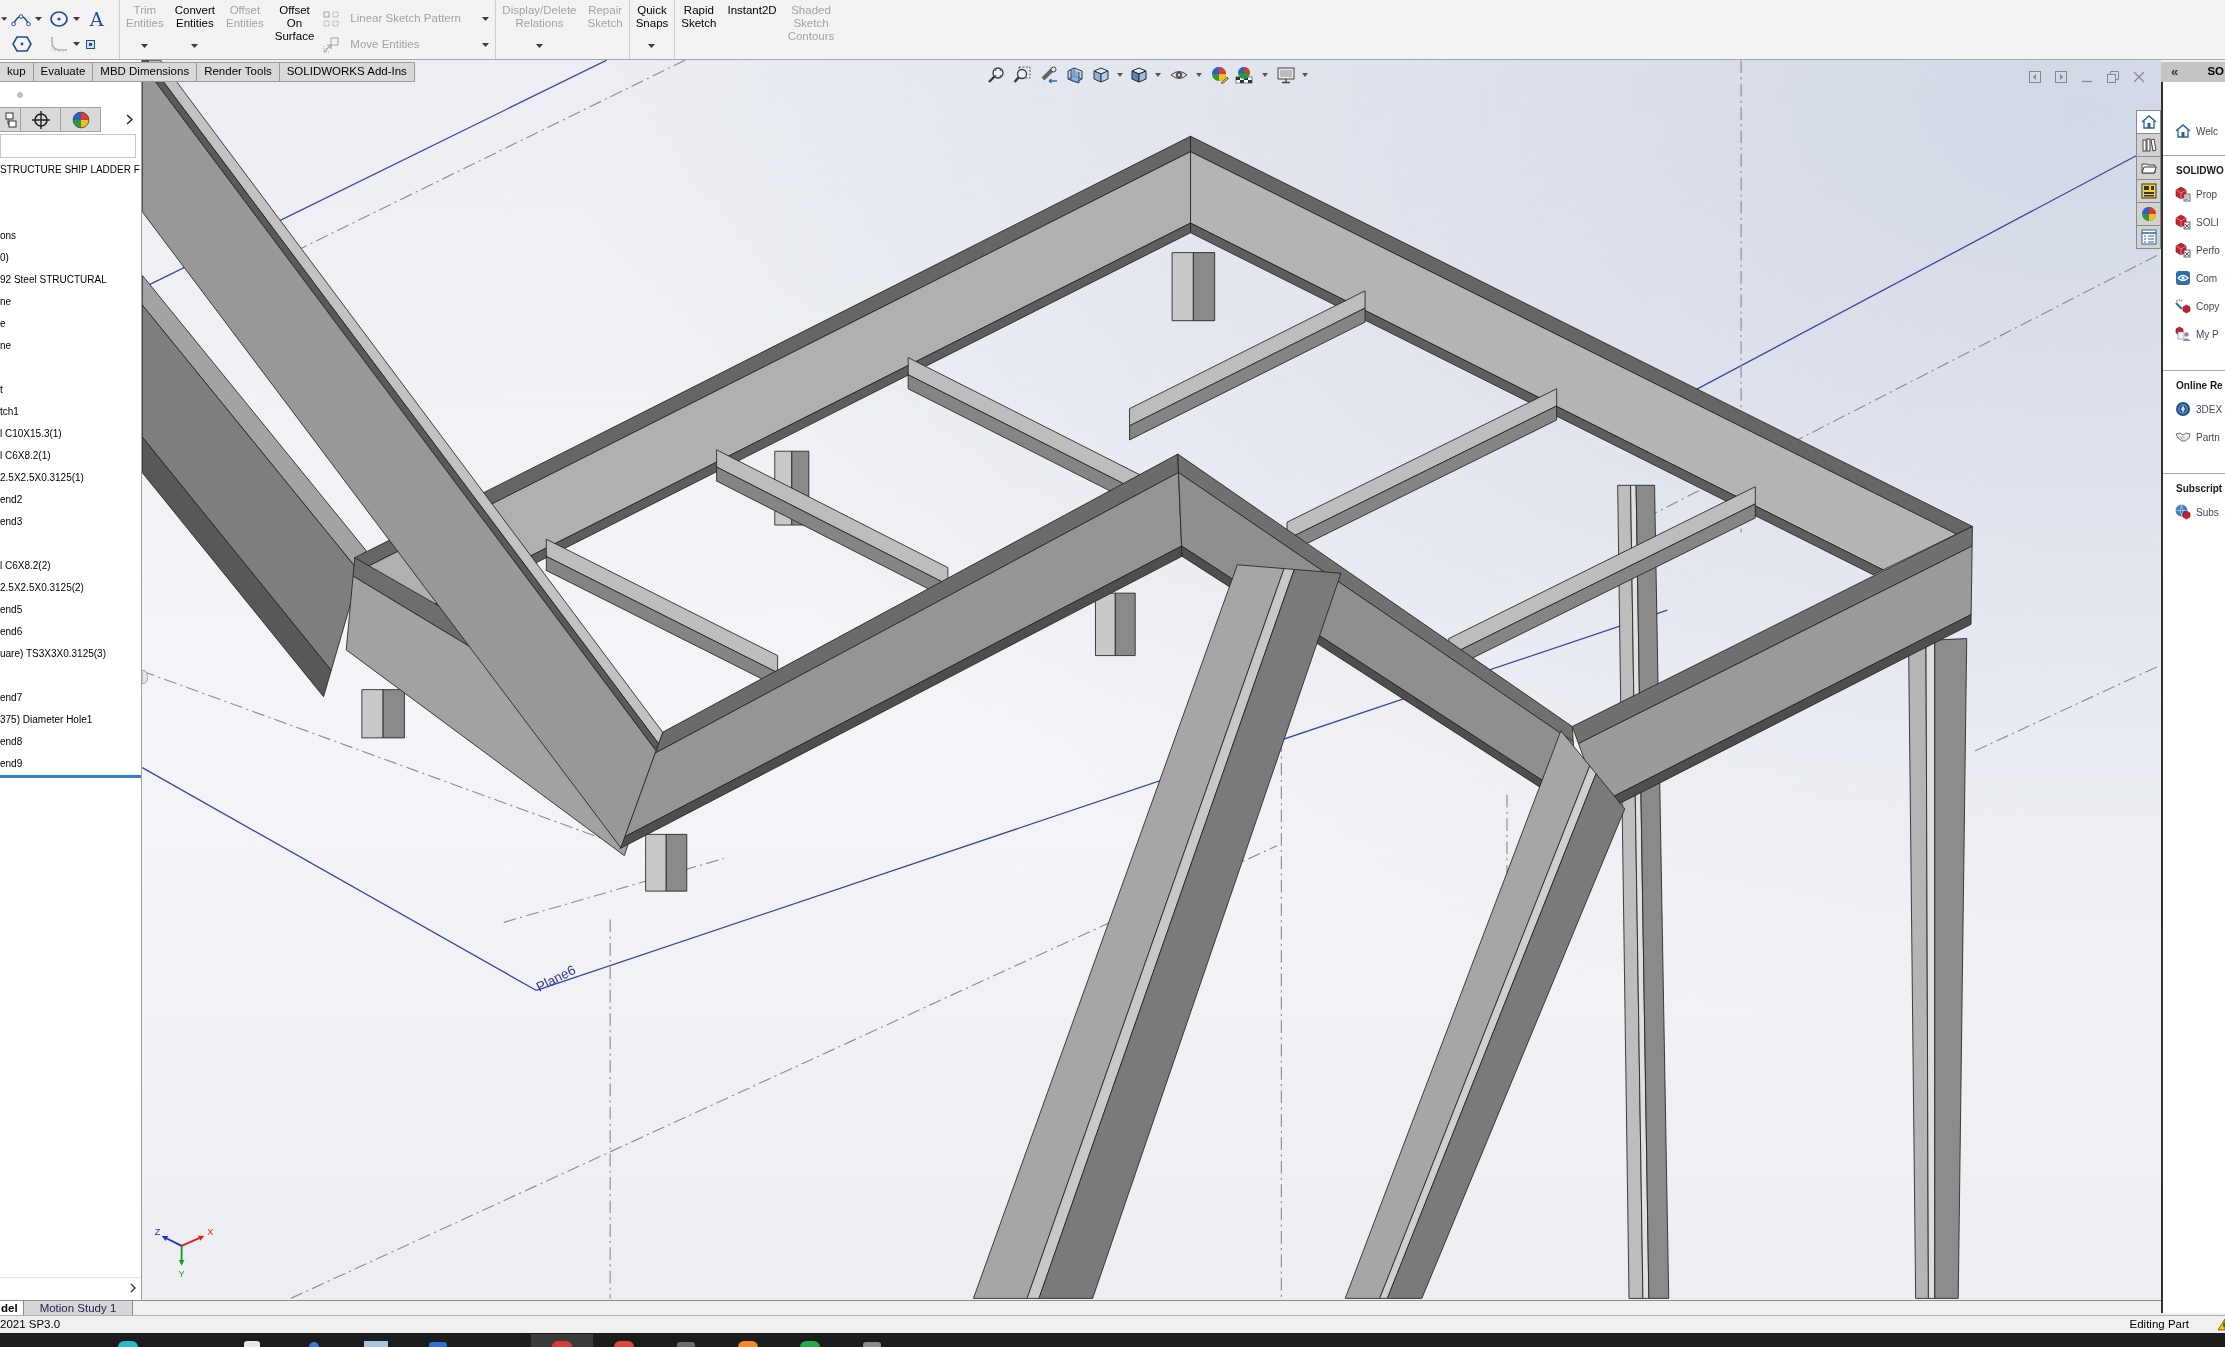  Describe the element at coordinates (2207, 334) in the screenshot. I see `task-pane-link: My P` at that location.